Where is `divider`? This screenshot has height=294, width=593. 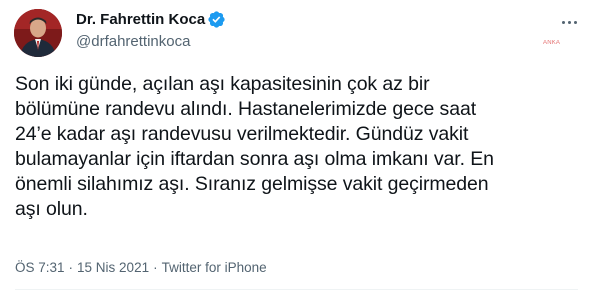 divider is located at coordinates (296, 289).